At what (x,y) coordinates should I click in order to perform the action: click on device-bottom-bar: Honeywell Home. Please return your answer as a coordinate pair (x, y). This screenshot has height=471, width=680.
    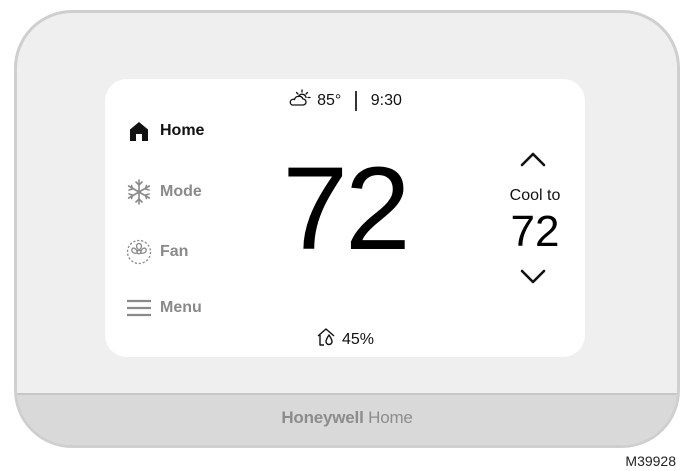
    Looking at the image, I should click on (347, 419).